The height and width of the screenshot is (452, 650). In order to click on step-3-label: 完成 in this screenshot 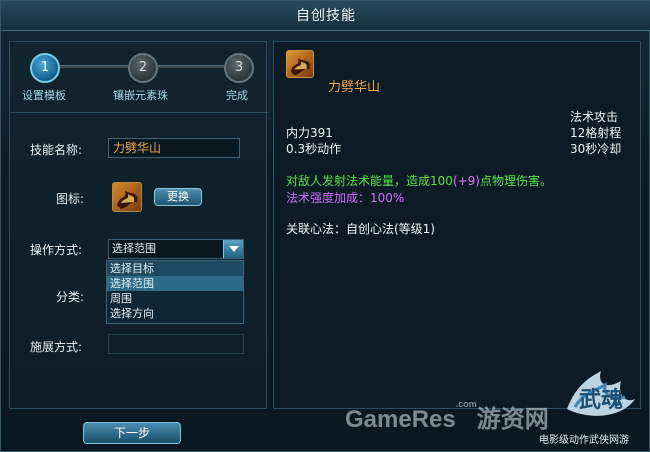, I will do `click(237, 95)`.